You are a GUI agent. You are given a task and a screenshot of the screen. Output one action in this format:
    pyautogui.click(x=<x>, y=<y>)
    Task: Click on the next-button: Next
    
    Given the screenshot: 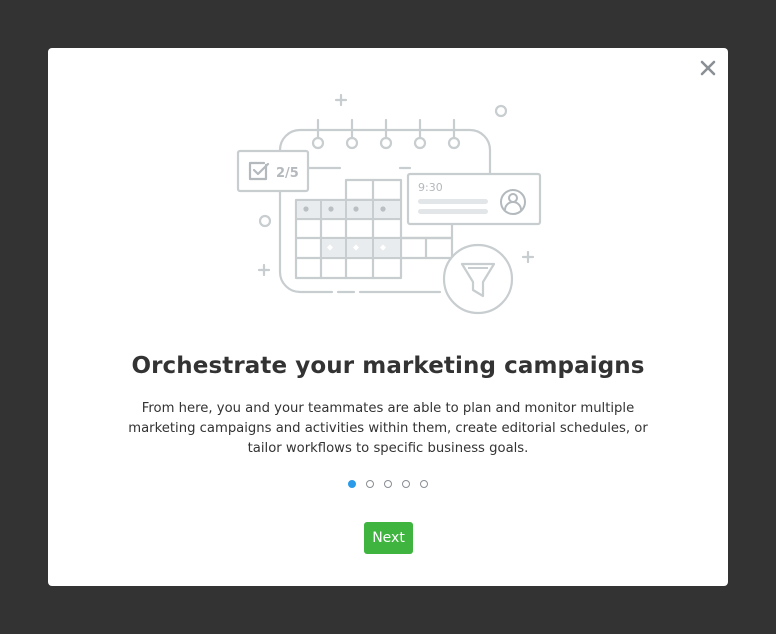 What is the action you would take?
    pyautogui.click(x=388, y=538)
    